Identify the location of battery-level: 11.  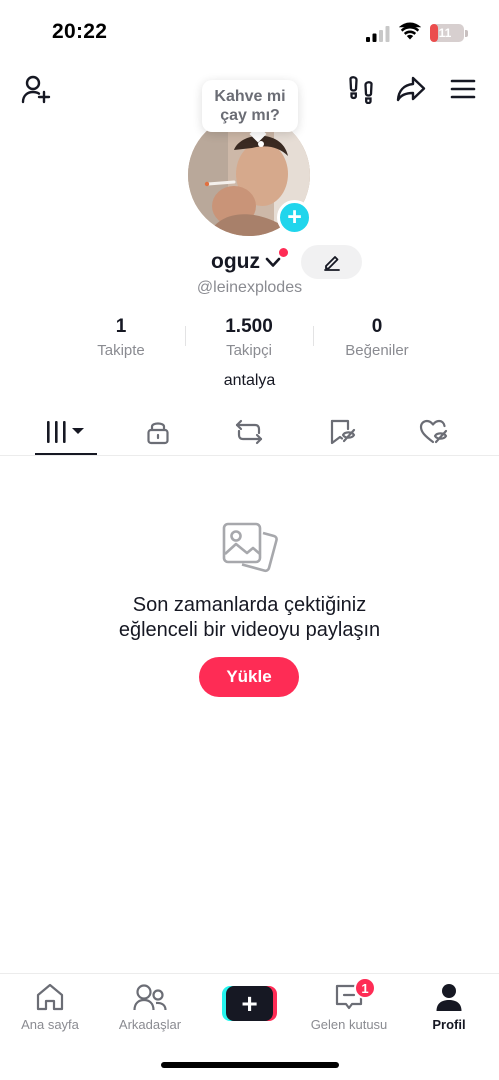
(445, 33).